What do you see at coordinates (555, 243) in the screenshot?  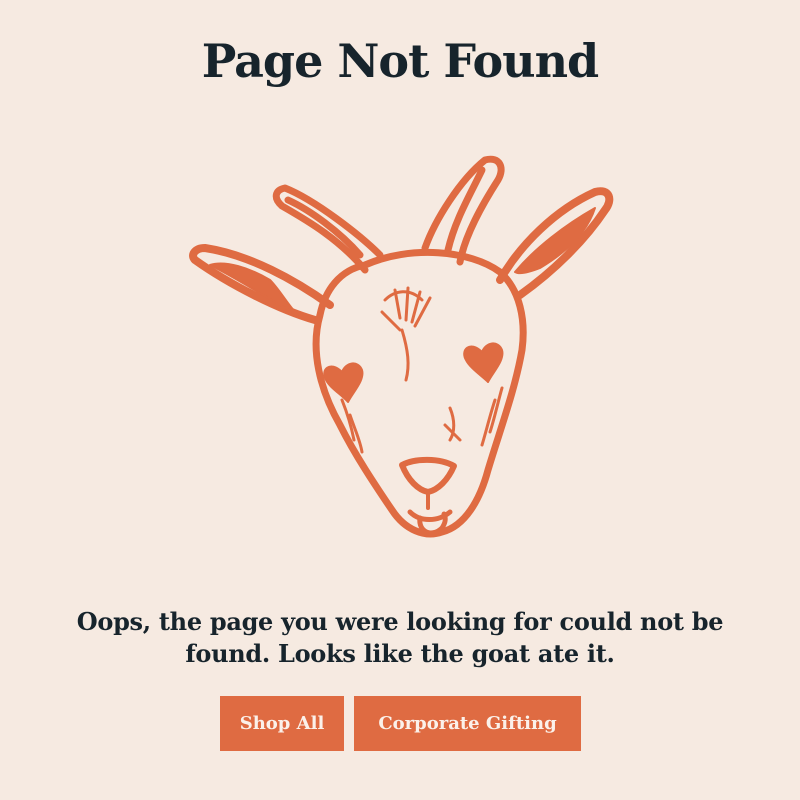 I see `right-ear-icon` at bounding box center [555, 243].